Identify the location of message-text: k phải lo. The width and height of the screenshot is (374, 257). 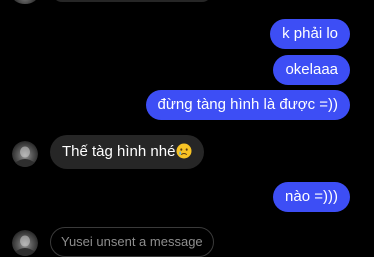
(310, 33).